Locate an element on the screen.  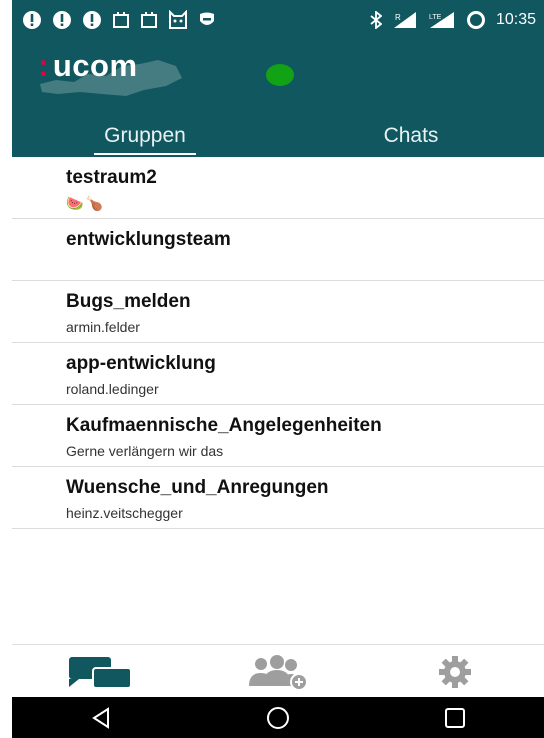
group-last-message: roland.ledinger is located at coordinates (112, 389).